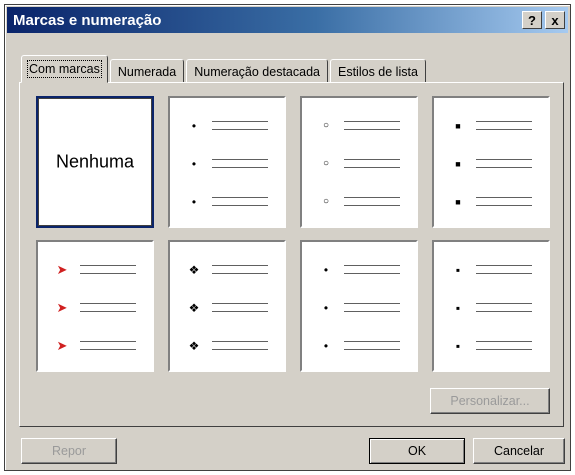 This screenshot has width=575, height=475. I want to click on tab-com-marcas: Com marcas, so click(64, 69).